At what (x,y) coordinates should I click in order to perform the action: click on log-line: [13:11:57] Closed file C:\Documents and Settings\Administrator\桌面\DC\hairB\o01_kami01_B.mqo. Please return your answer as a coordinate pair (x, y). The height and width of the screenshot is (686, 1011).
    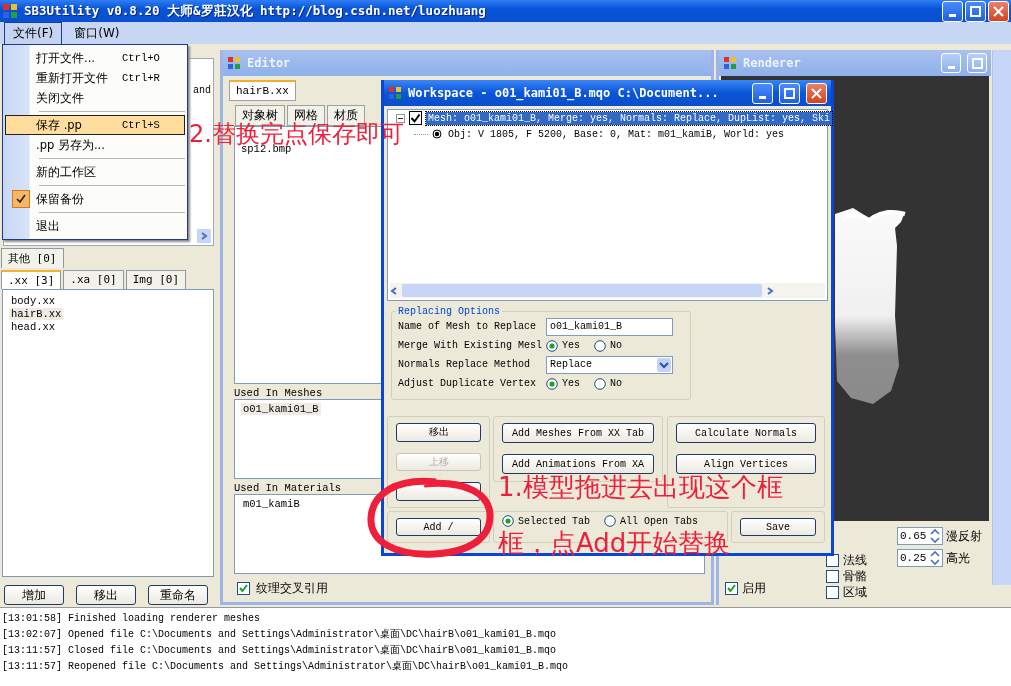
    Looking at the image, I should click on (279, 651).